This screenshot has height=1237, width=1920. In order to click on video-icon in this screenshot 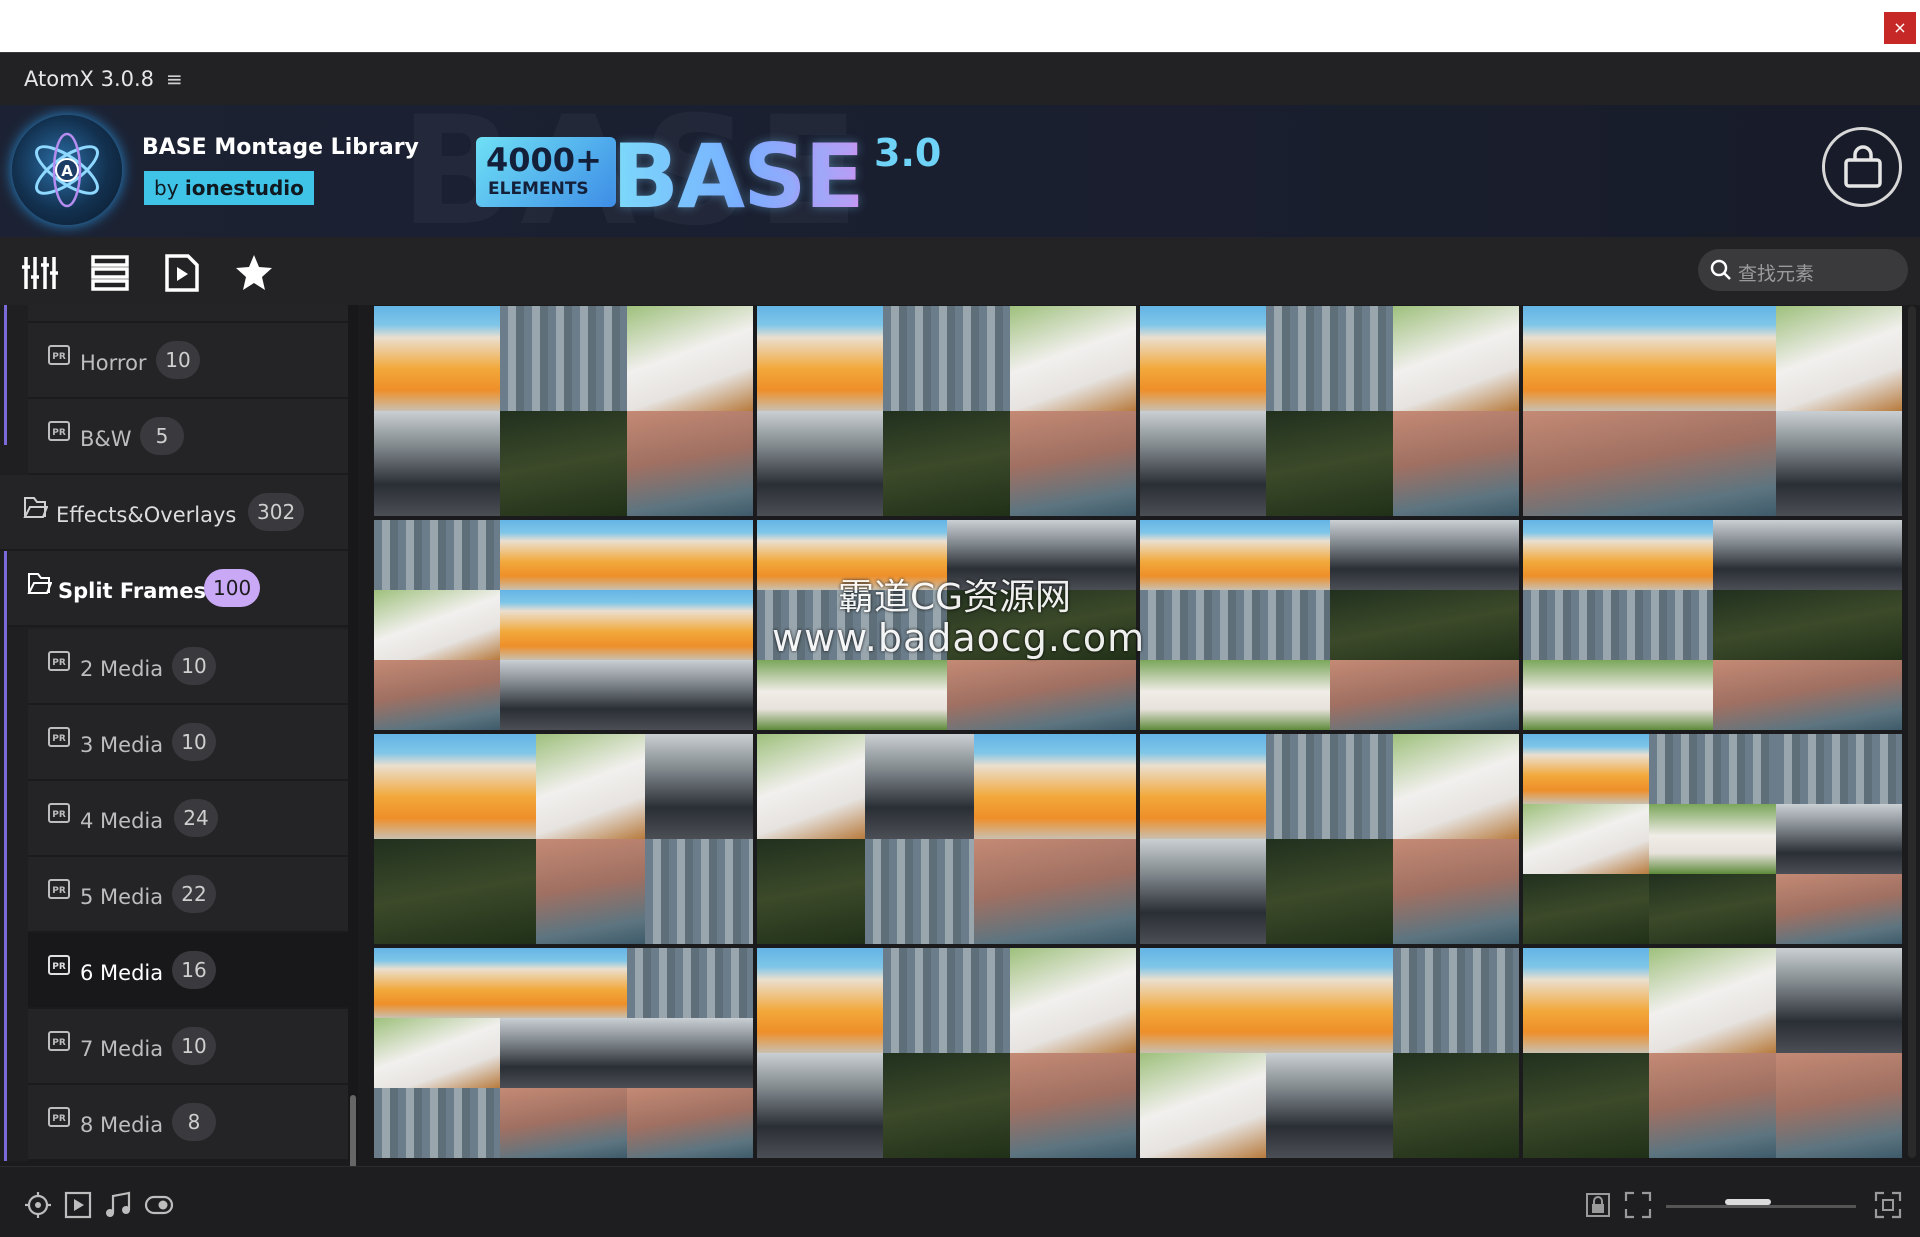, I will do `click(78, 1205)`.